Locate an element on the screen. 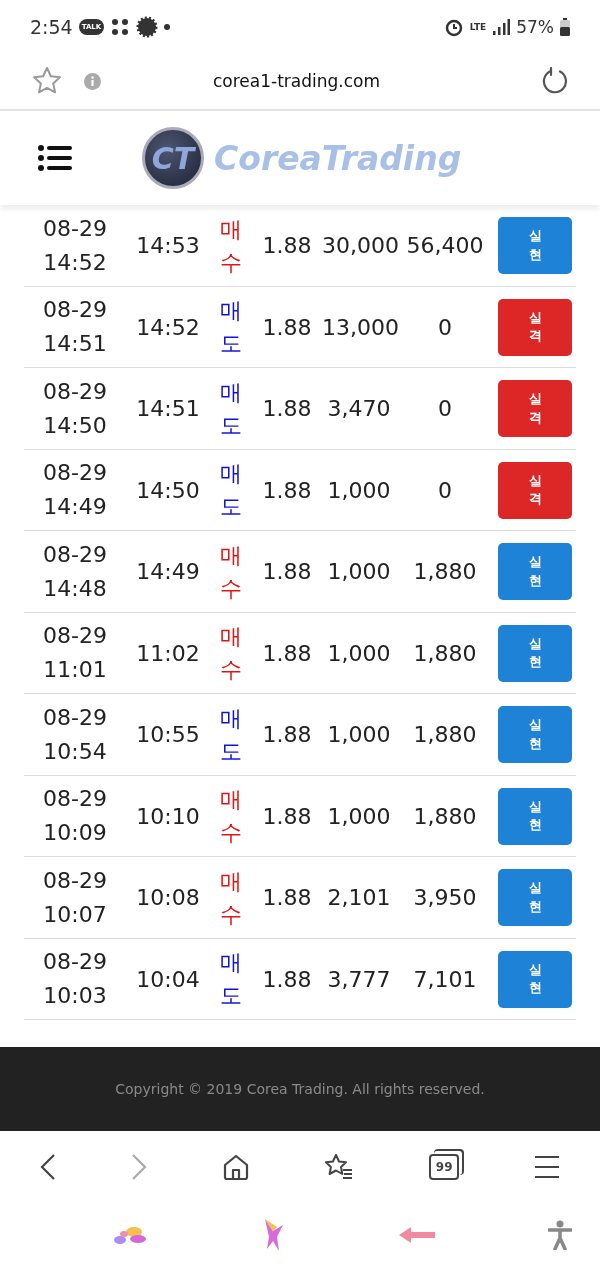 Image resolution: width=600 pixels, height=1267 pixels. quantity-text: 3,777 is located at coordinates (359, 979).